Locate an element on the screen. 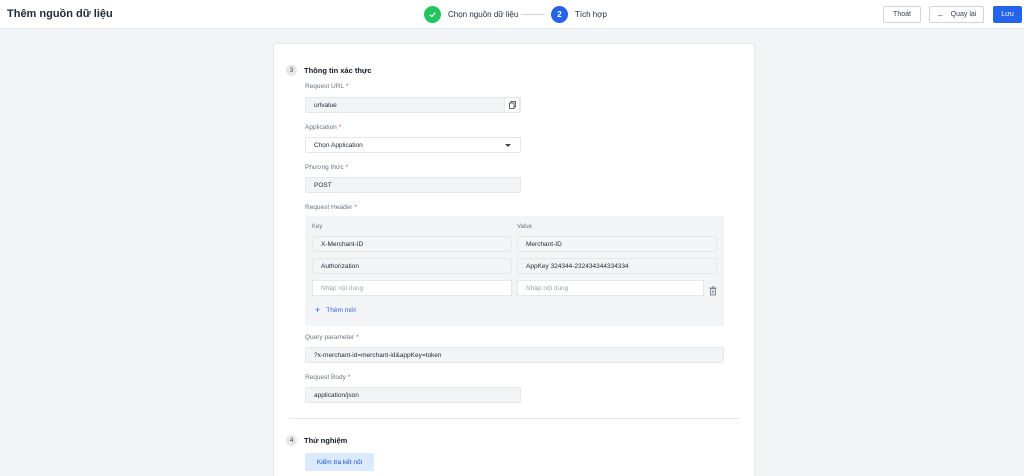  request-header-label-text: Request Header is located at coordinates (329, 207).